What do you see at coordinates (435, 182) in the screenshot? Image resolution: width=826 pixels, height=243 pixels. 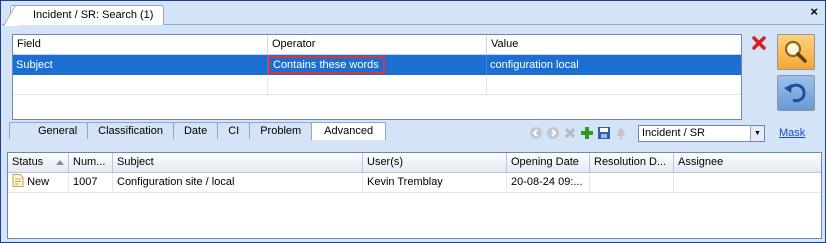 I see `users-cell: Kevin Tremblay` at bounding box center [435, 182].